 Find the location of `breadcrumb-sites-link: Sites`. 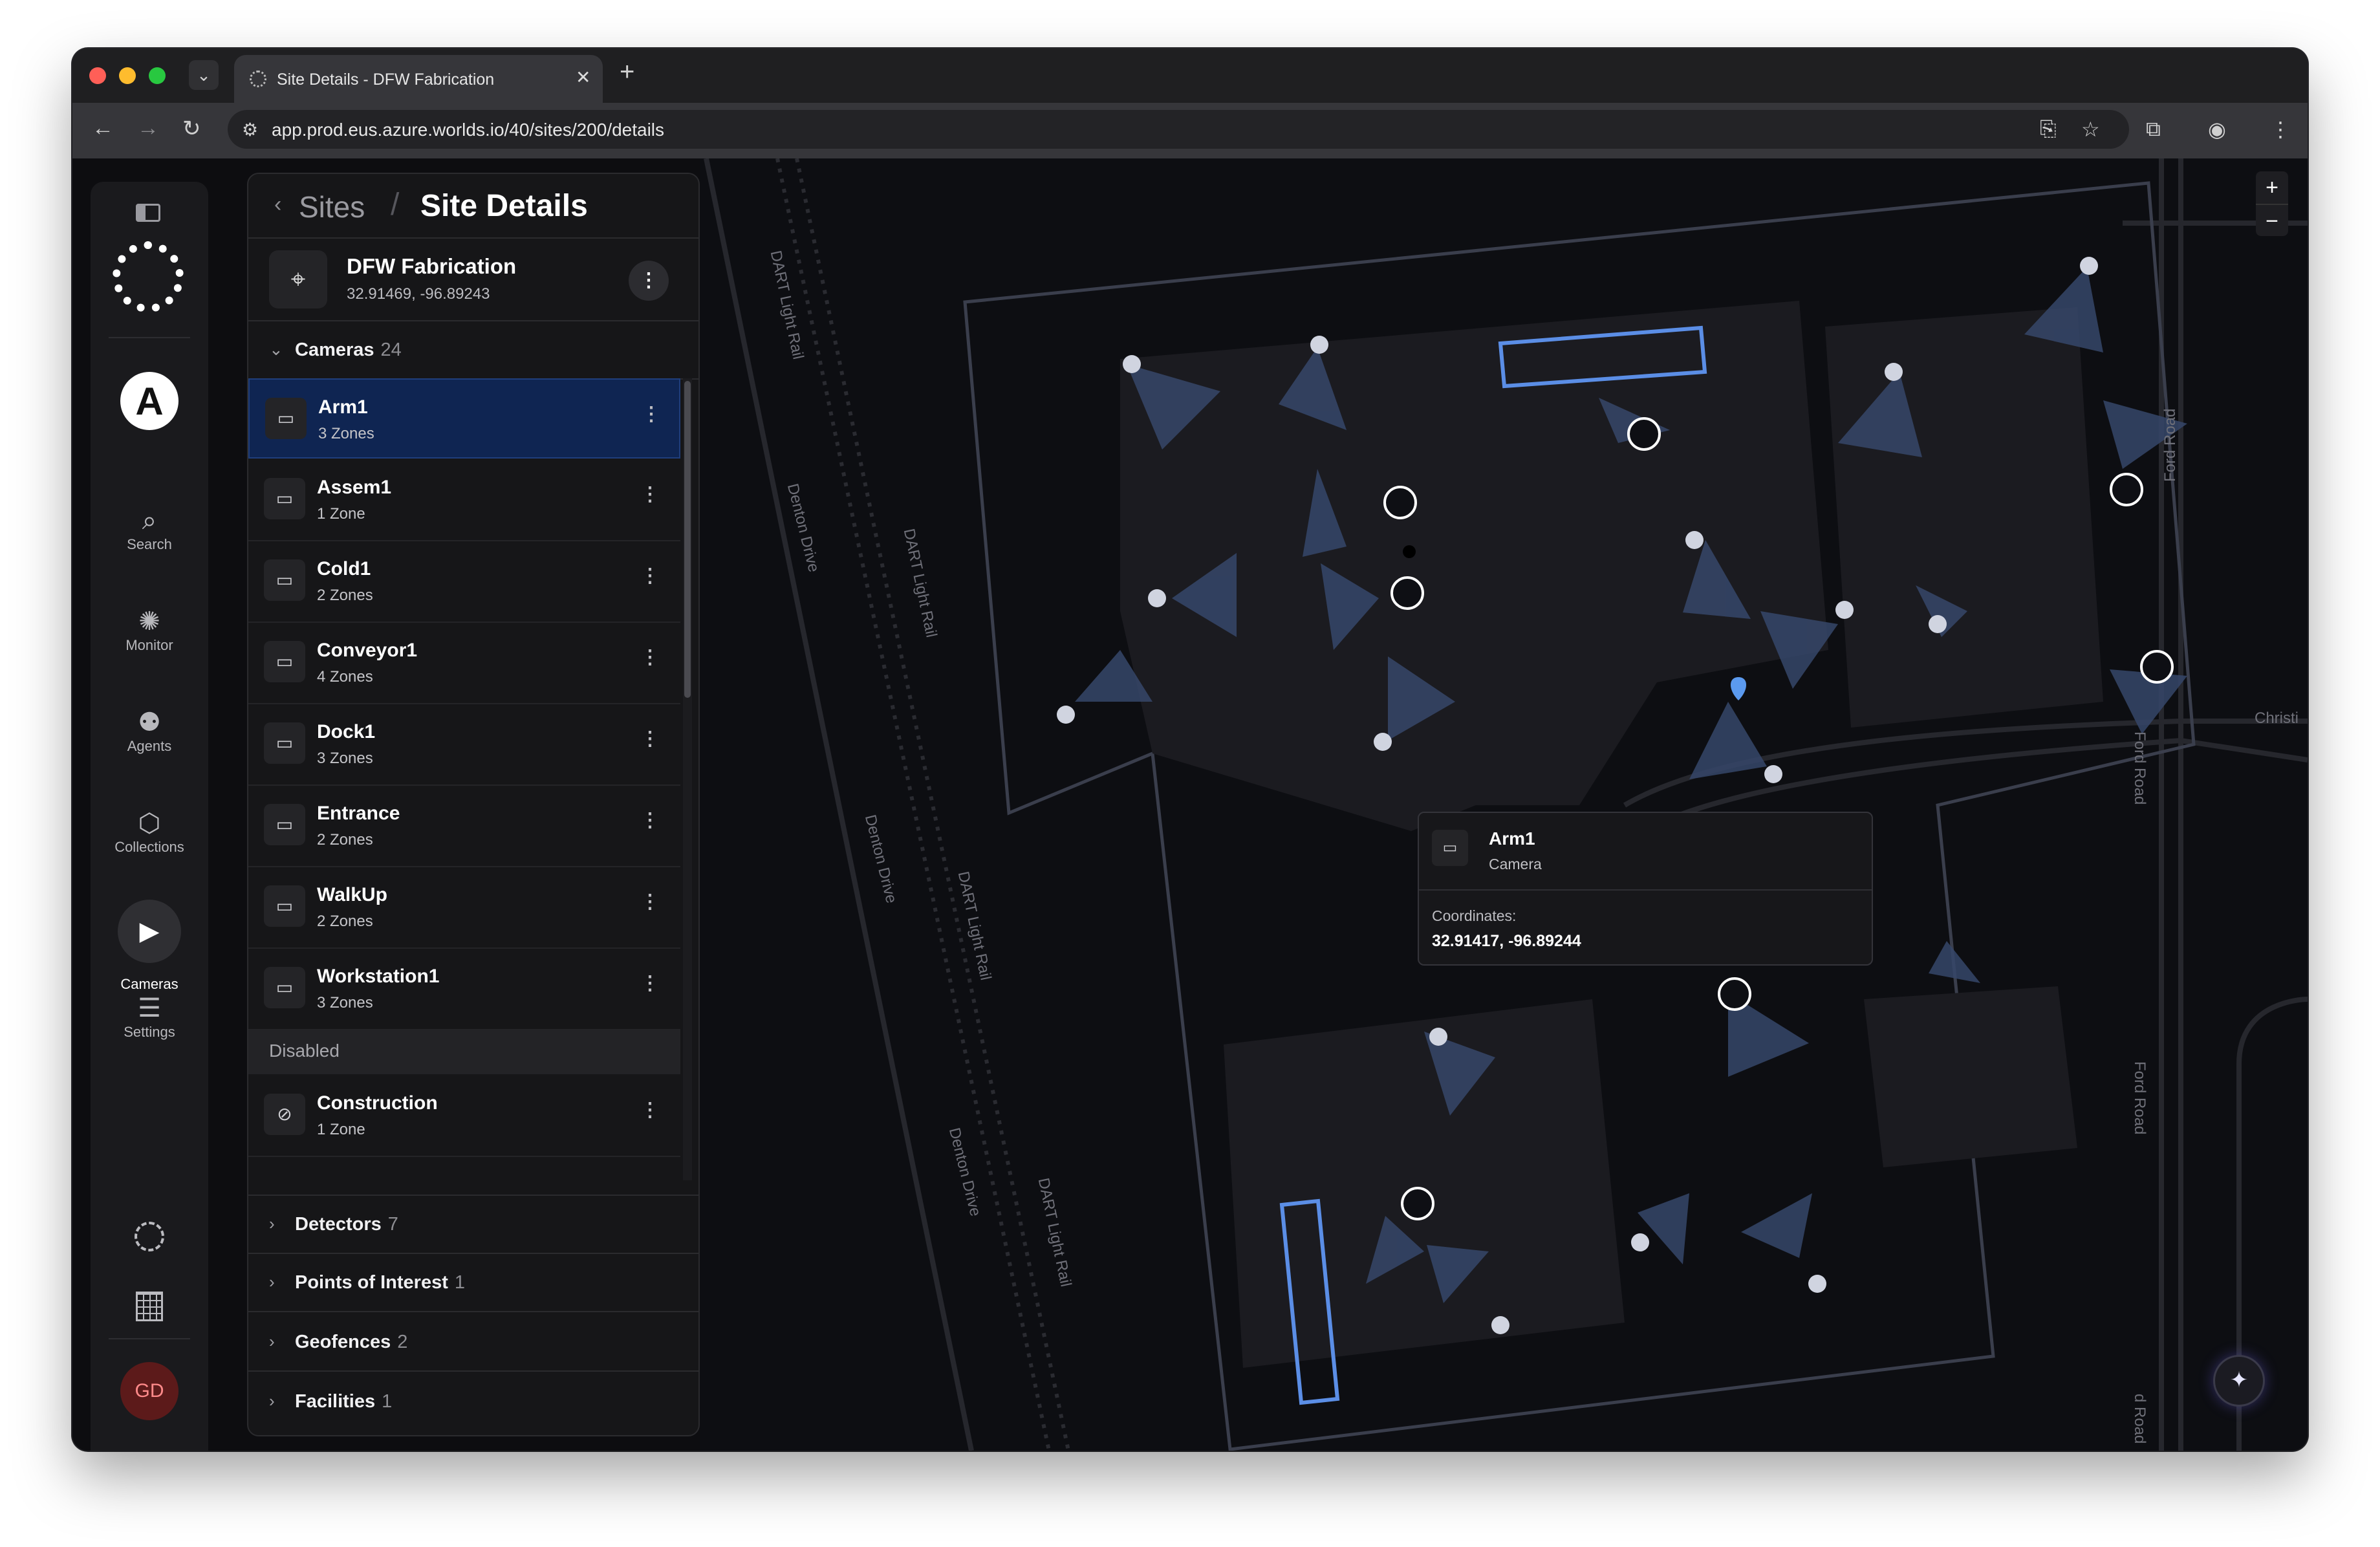

breadcrumb-sites-link: Sites is located at coordinates (332, 206).